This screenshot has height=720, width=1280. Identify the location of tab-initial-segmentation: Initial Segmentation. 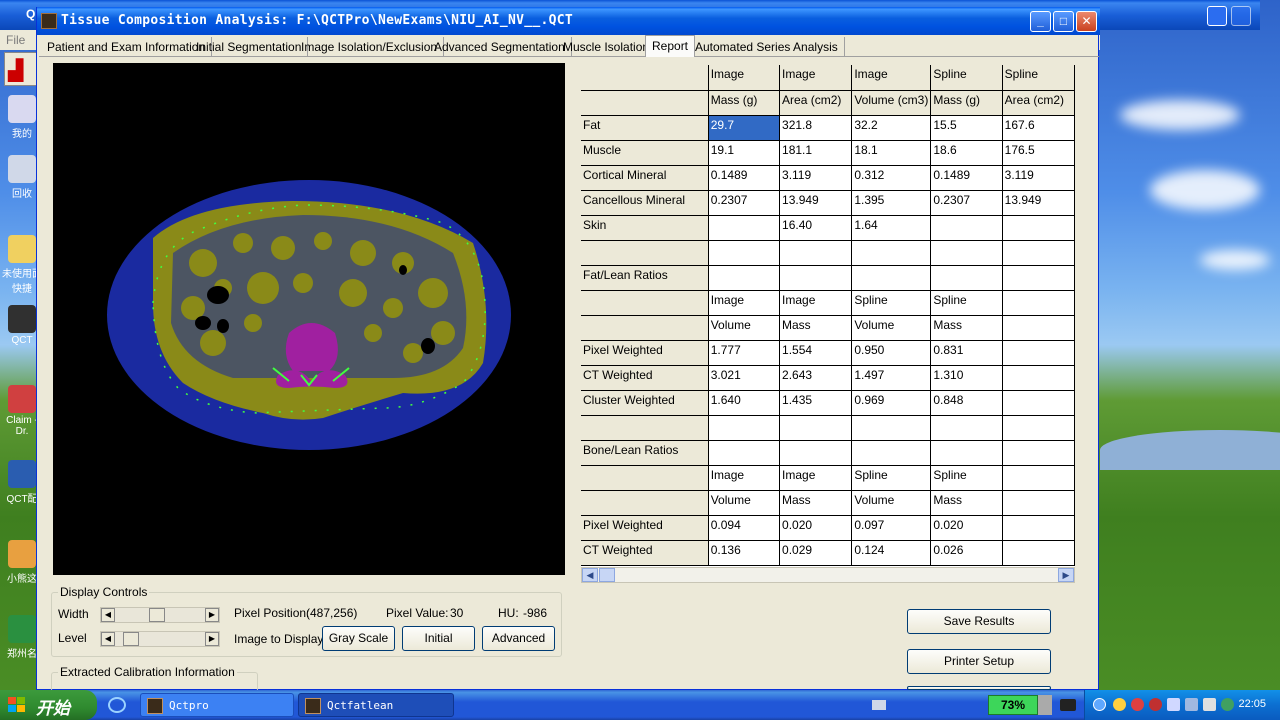
(249, 47).